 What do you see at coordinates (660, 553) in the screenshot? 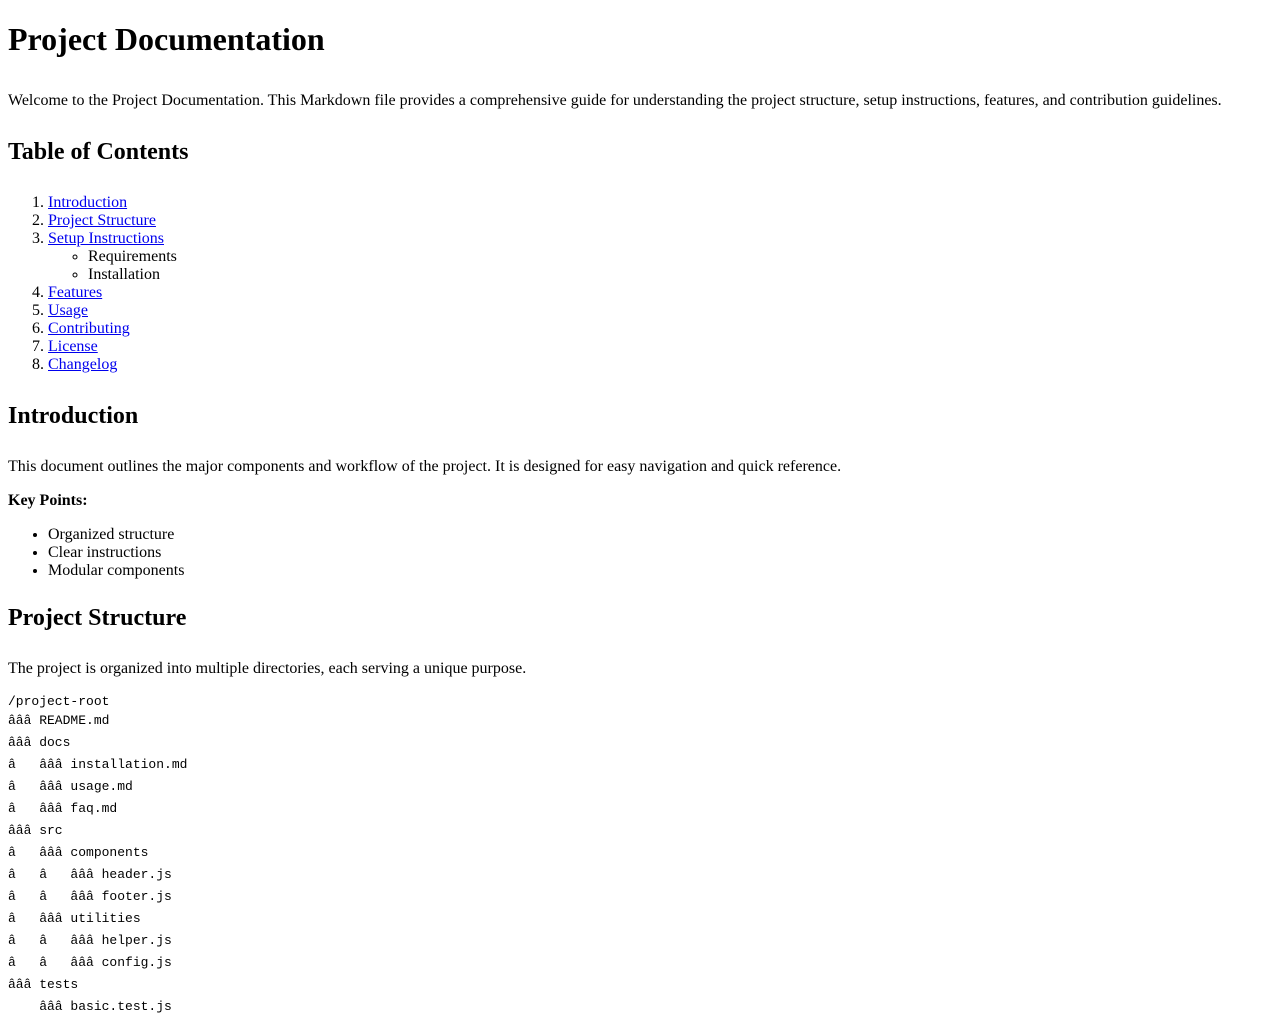
I see `key-point-item: Clear instructions` at bounding box center [660, 553].